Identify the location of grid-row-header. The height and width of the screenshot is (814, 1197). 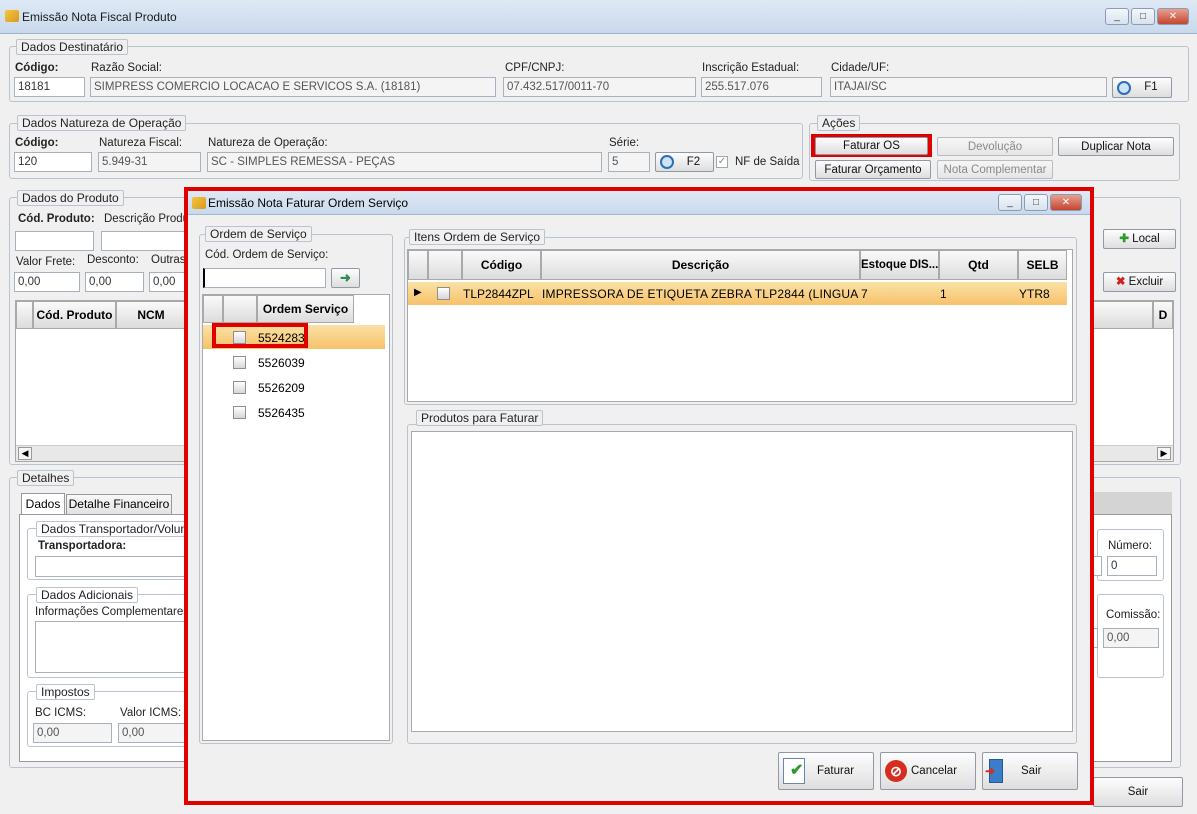
(24, 315).